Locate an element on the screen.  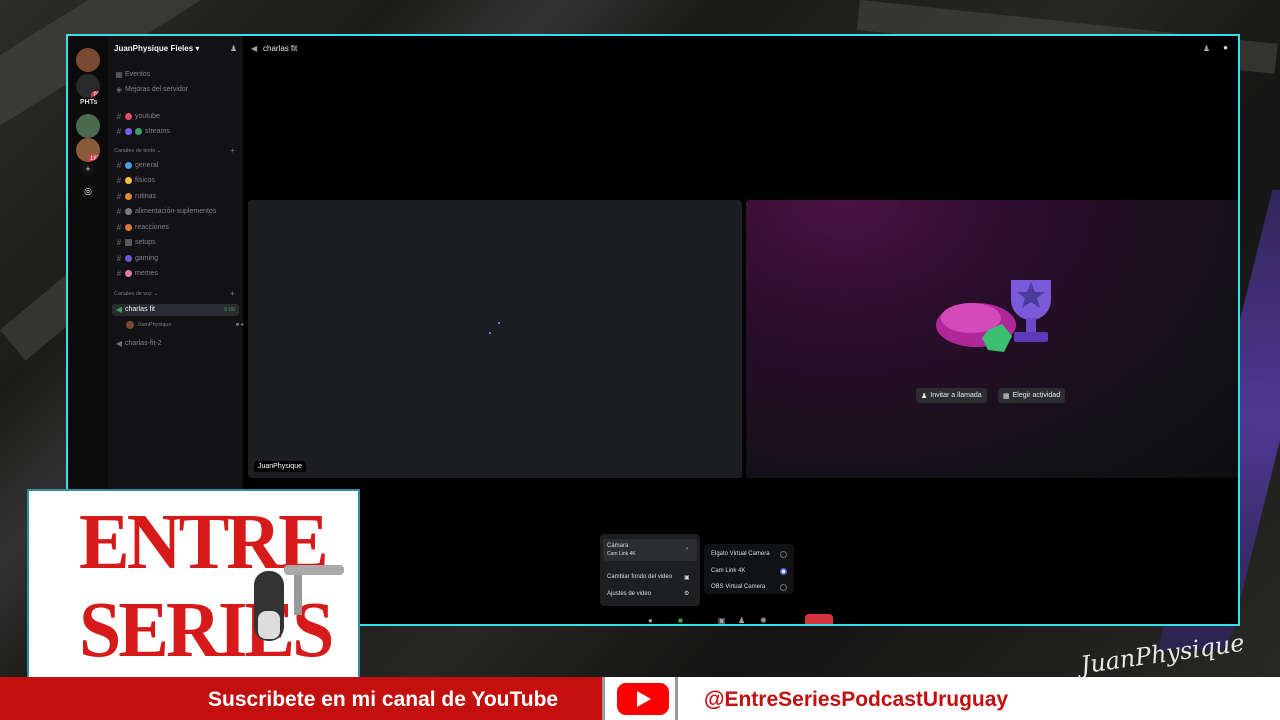
channel-youtube: # youtube is located at coordinates (176, 116).